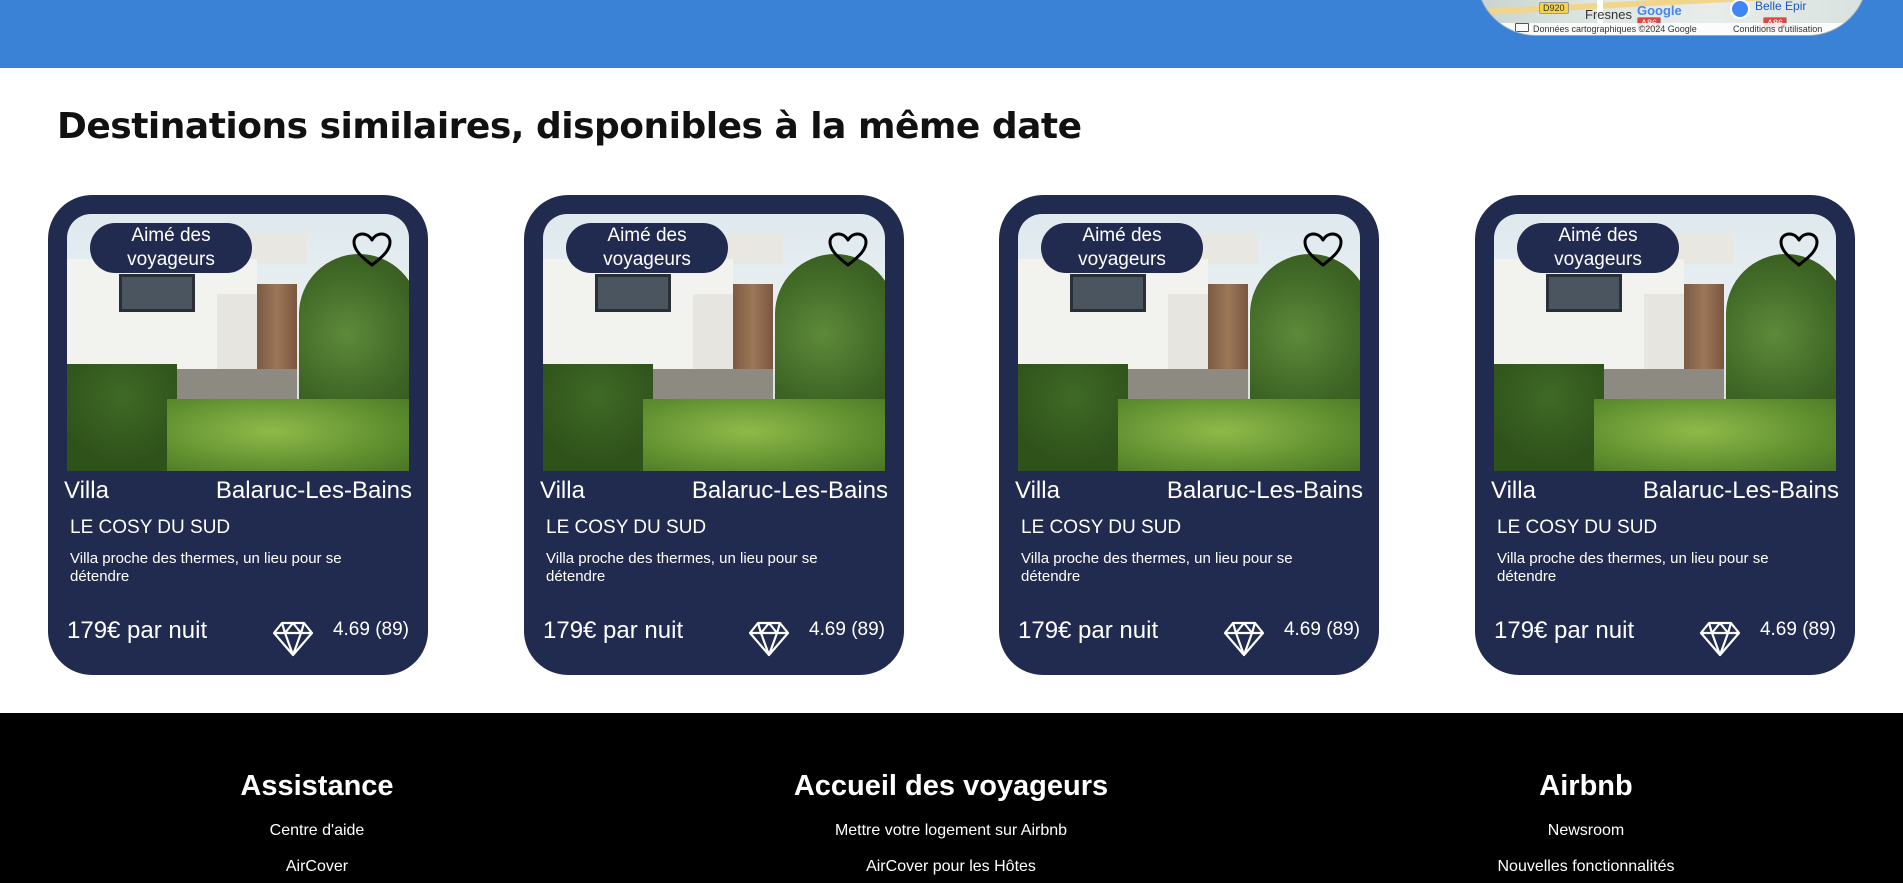  What do you see at coordinates (1781, 6) in the screenshot?
I see `map-place-label: Belle Epir` at bounding box center [1781, 6].